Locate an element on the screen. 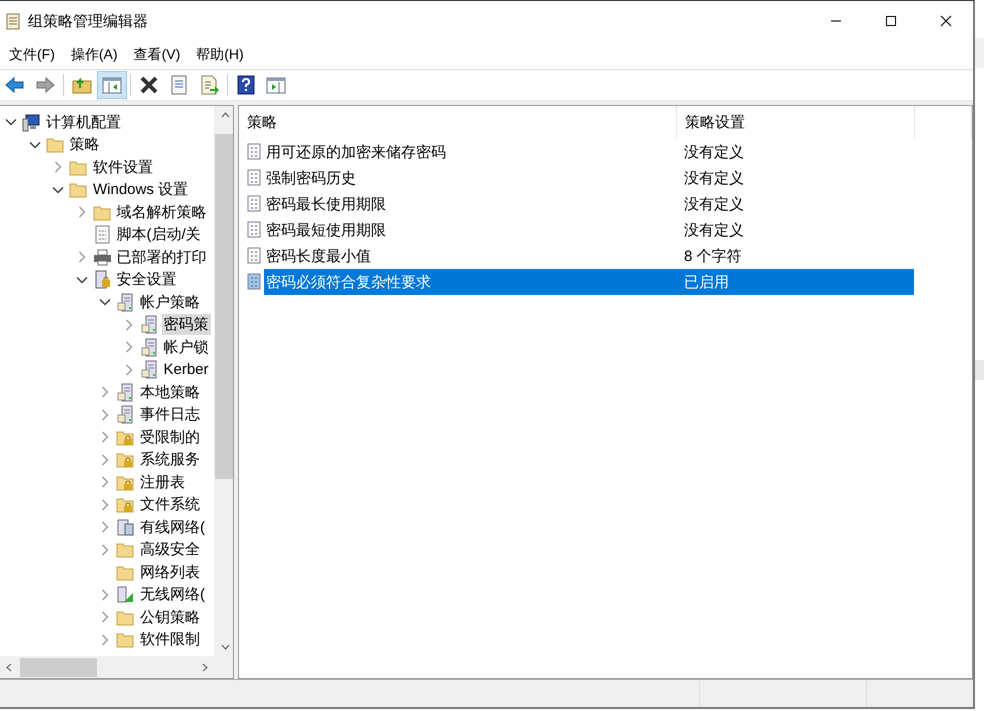 This screenshot has width=984, height=711. script-icon is located at coordinates (101, 234).